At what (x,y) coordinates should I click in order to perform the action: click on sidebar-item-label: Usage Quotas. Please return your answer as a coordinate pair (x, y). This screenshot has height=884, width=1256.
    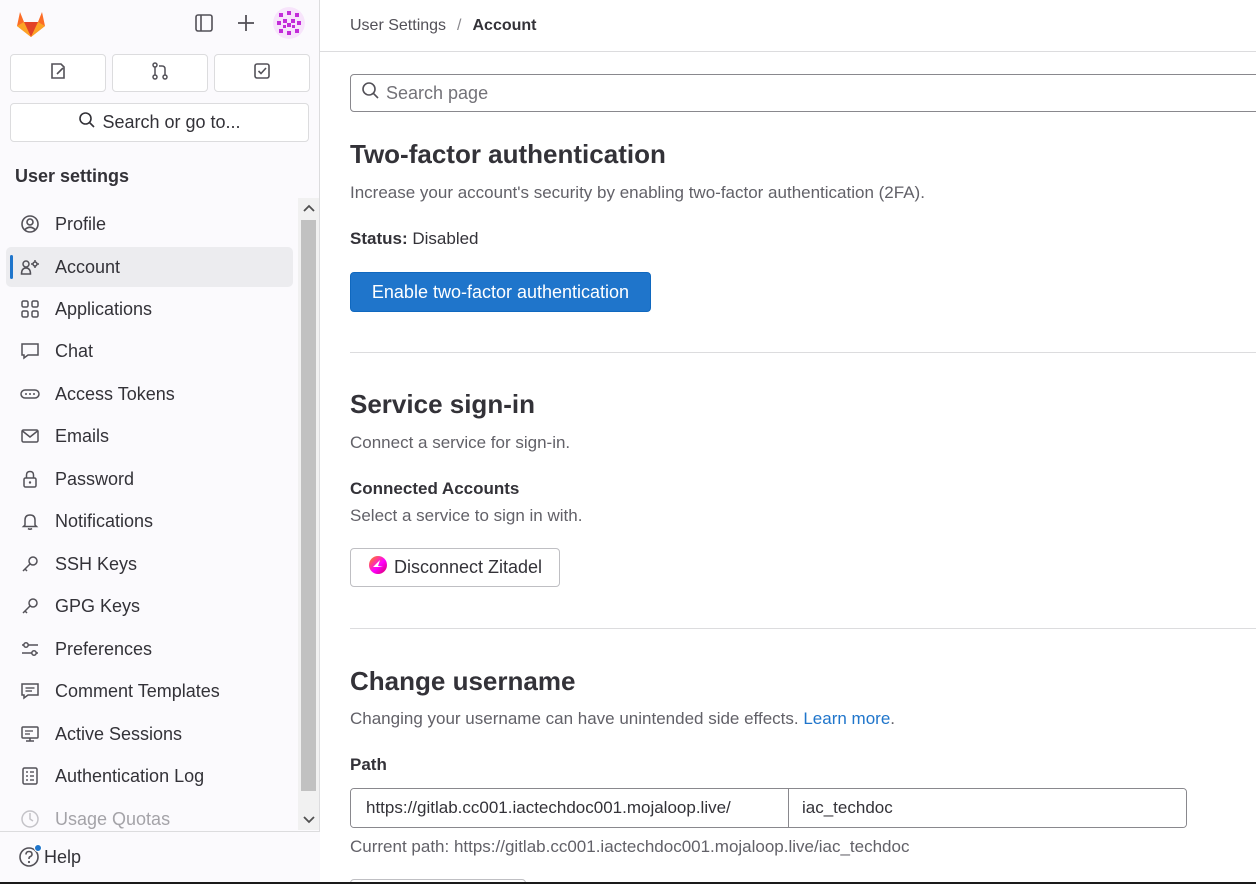
    Looking at the image, I should click on (113, 818).